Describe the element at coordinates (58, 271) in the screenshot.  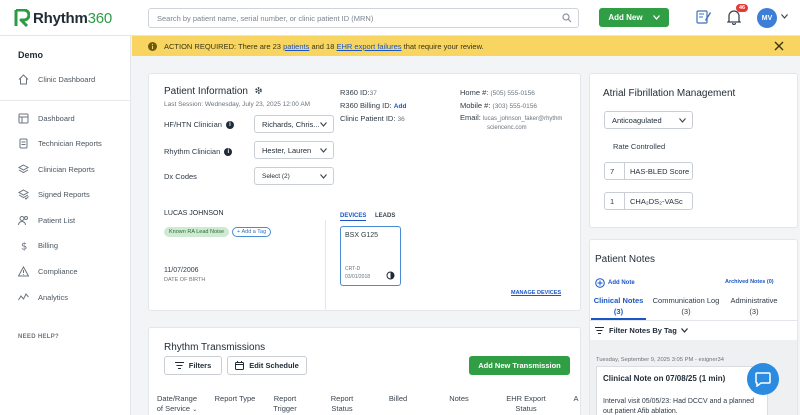
I see `sidebar-item-label: Compliance` at that location.